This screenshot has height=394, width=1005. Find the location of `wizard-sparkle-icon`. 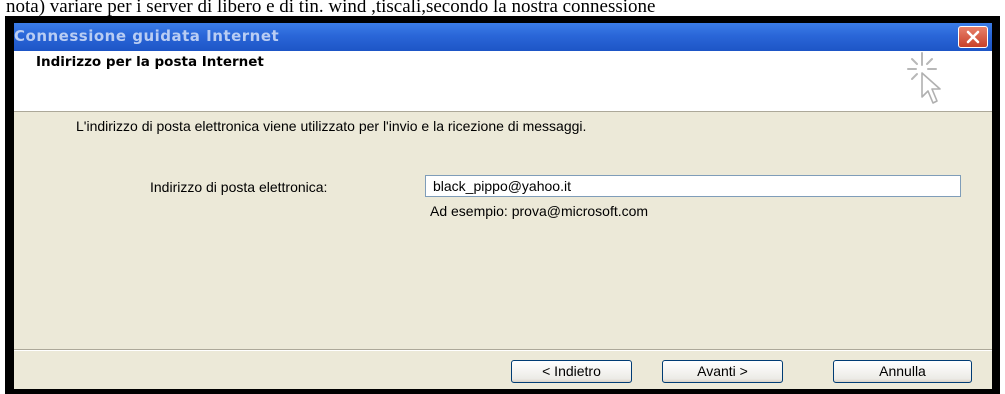

wizard-sparkle-icon is located at coordinates (924, 78).